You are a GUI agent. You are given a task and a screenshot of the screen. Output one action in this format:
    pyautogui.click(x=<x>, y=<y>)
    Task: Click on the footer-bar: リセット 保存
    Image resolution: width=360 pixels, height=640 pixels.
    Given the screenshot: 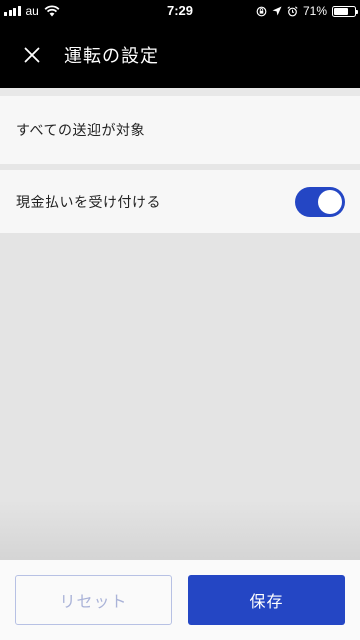 What is the action you would take?
    pyautogui.click(x=180, y=600)
    